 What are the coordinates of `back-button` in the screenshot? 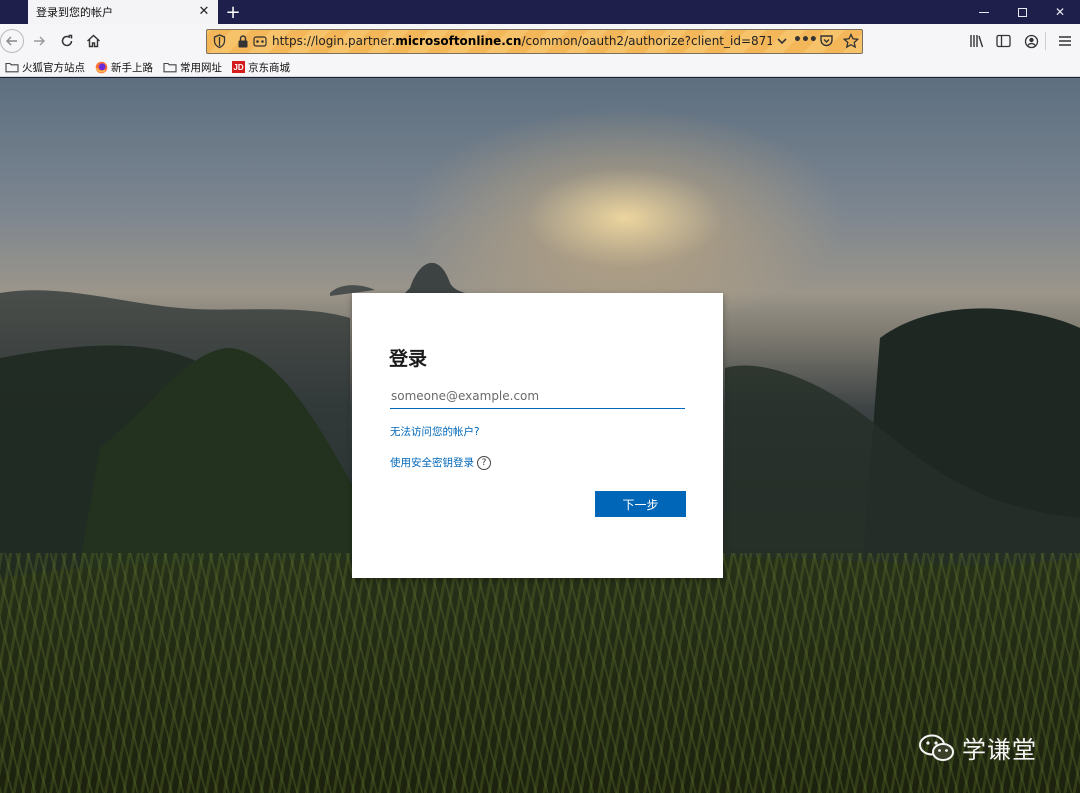 It's located at (12, 41).